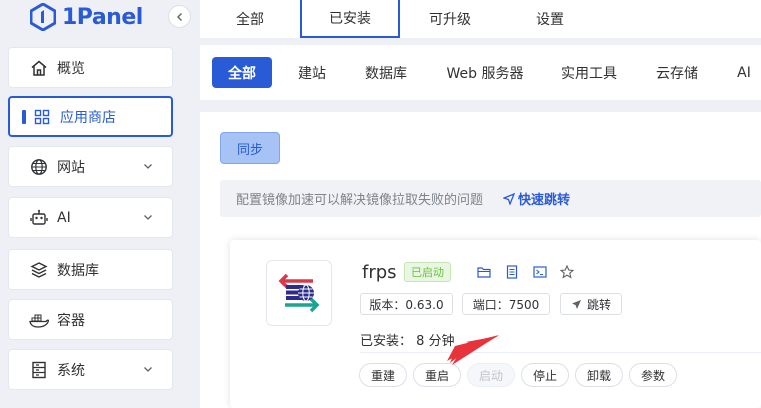 The height and width of the screenshot is (408, 761). I want to click on start-button: 启动, so click(491, 375).